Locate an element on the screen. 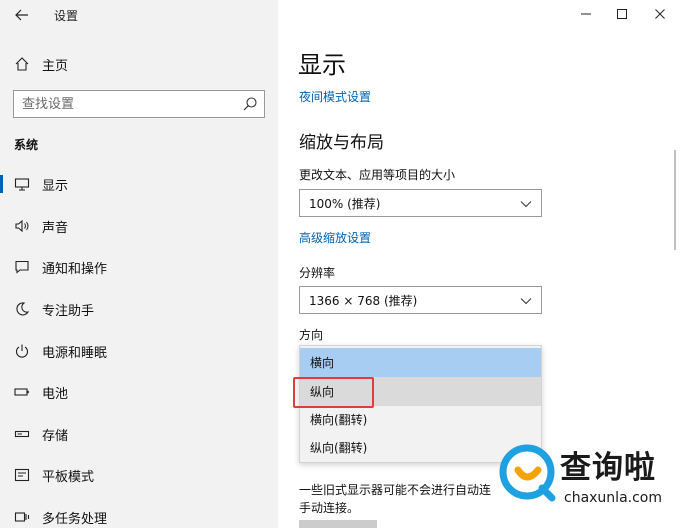  night-light-settings-link: 夜间模式设置 is located at coordinates (335, 96).